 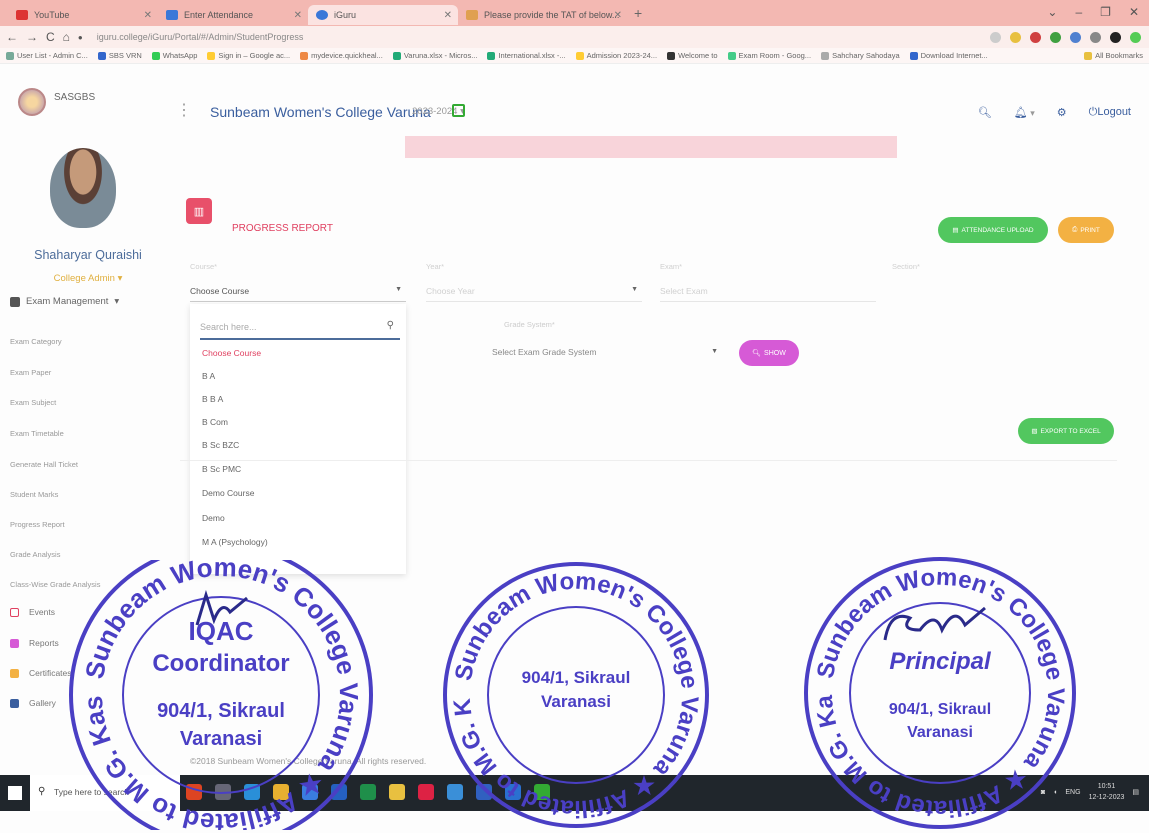 What do you see at coordinates (221, 469) in the screenshot?
I see `course-option: B Sc PMC` at bounding box center [221, 469].